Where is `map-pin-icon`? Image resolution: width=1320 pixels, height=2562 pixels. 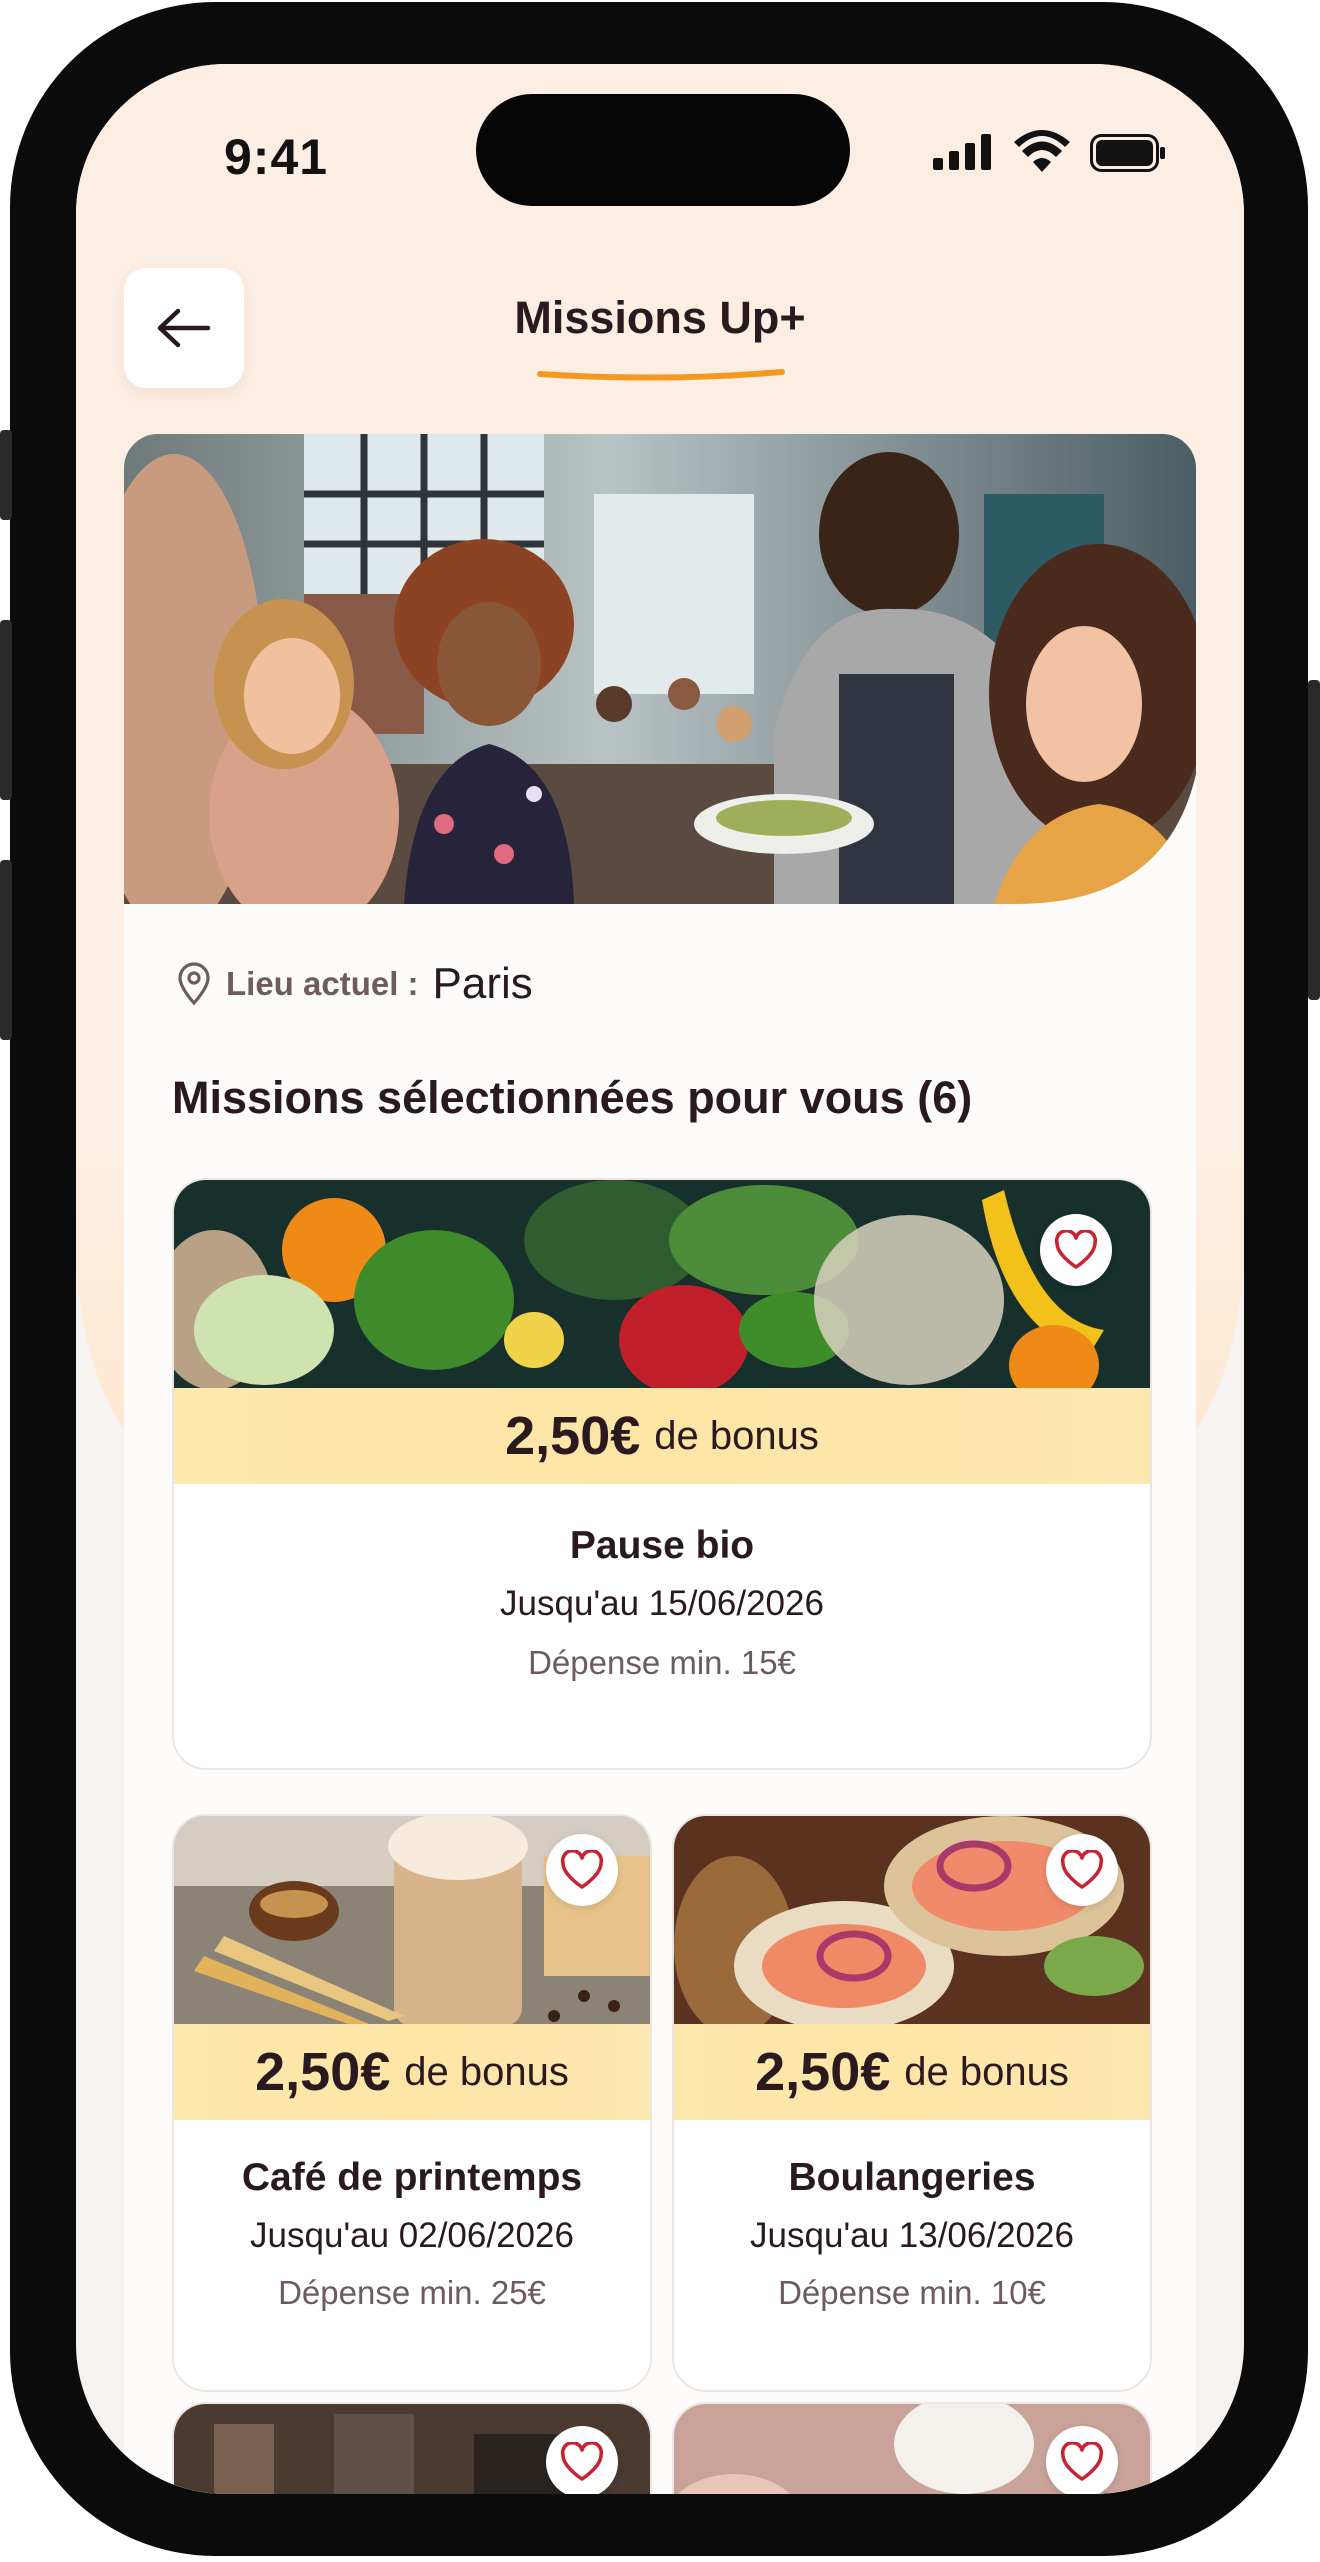 map-pin-icon is located at coordinates (194, 984).